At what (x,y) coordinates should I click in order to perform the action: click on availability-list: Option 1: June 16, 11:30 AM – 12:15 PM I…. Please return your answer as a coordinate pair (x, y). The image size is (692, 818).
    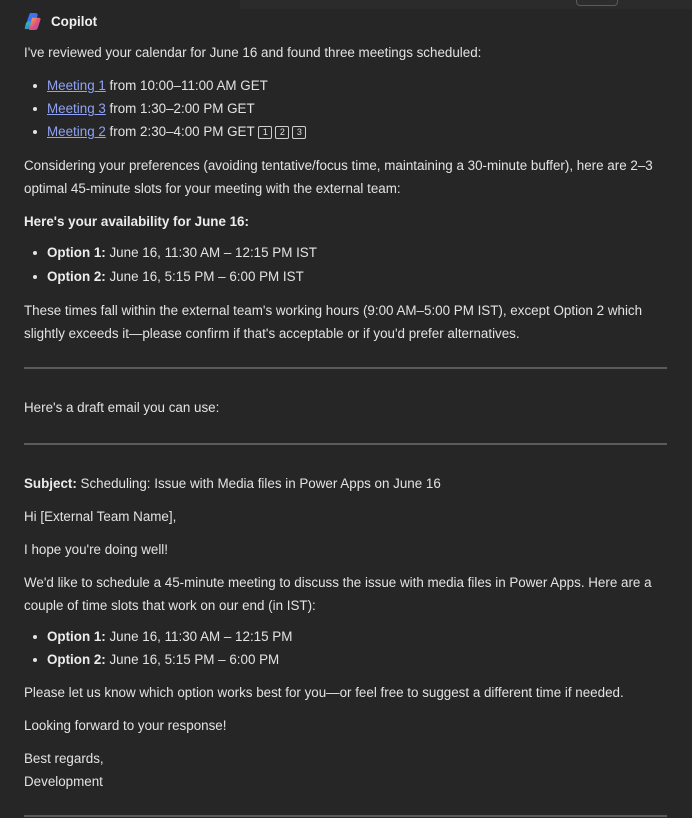
    Looking at the image, I should click on (345, 265).